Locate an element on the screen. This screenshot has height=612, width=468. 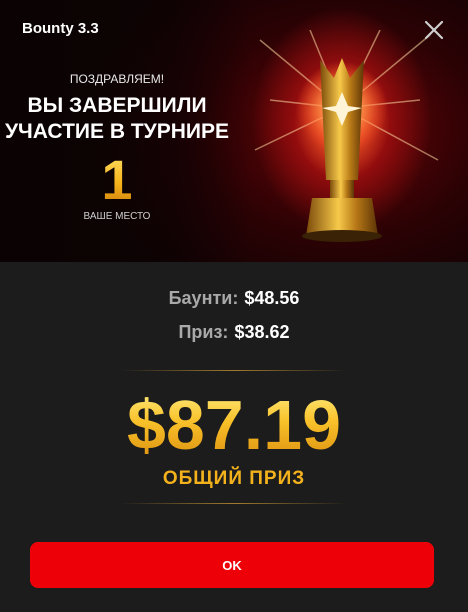
bounty-label: Баунти: is located at coordinates (203, 298).